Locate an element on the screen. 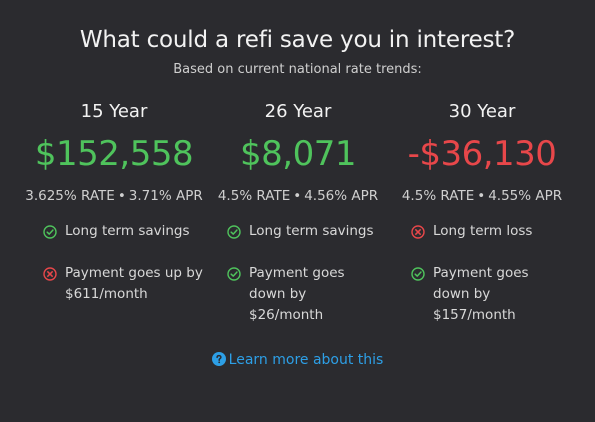  page-subtitle: Based on current national rate trends: is located at coordinates (297, 69).